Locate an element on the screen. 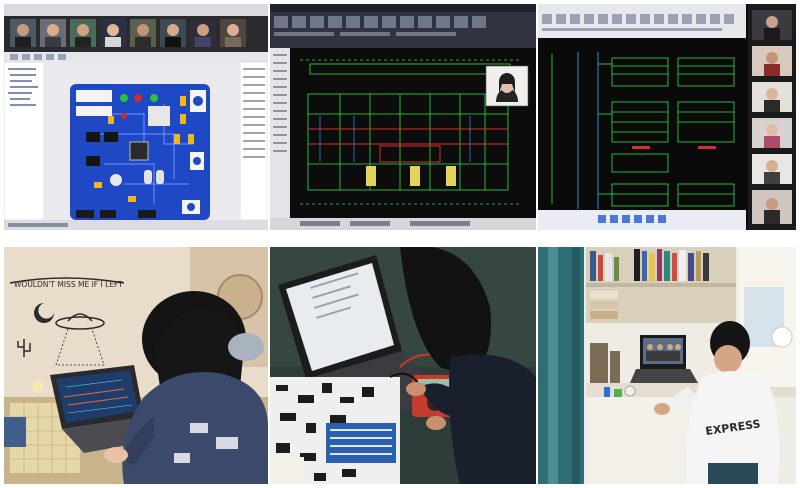 This screenshot has width=800, height=488. layer-panel is located at coordinates (280, 139).